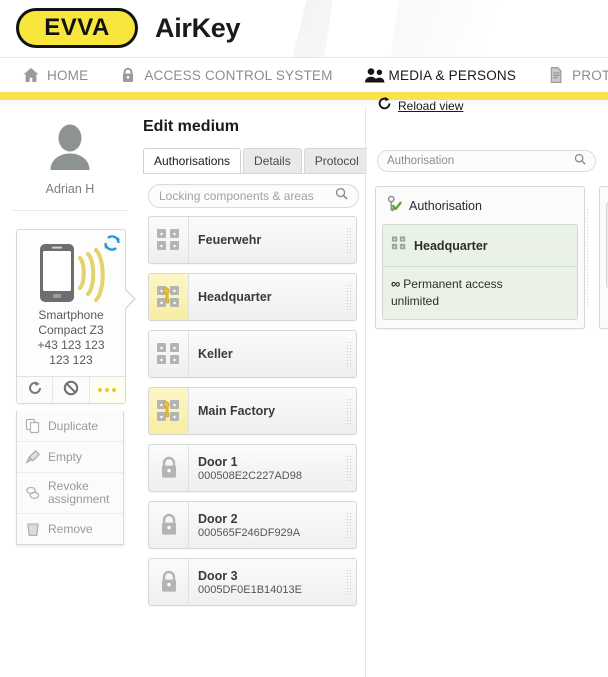 The width and height of the screenshot is (608, 677). I want to click on more-button, so click(107, 390).